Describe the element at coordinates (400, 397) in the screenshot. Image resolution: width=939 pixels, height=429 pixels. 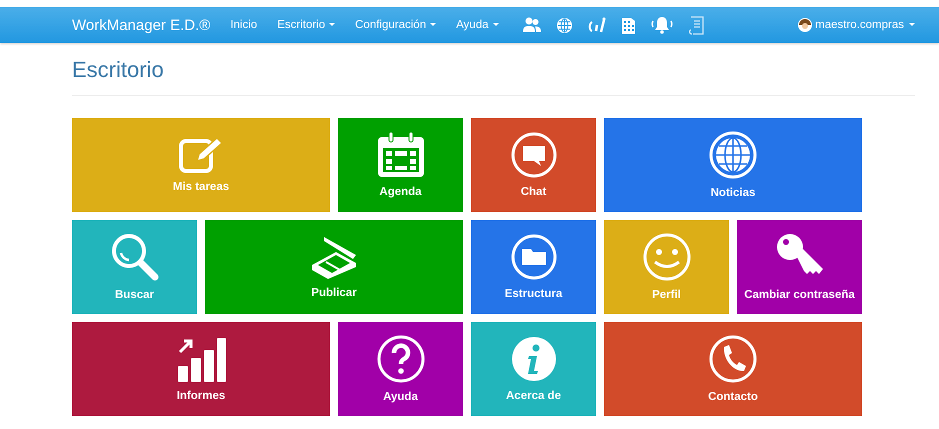
I see `tile-label: Ayuda` at that location.